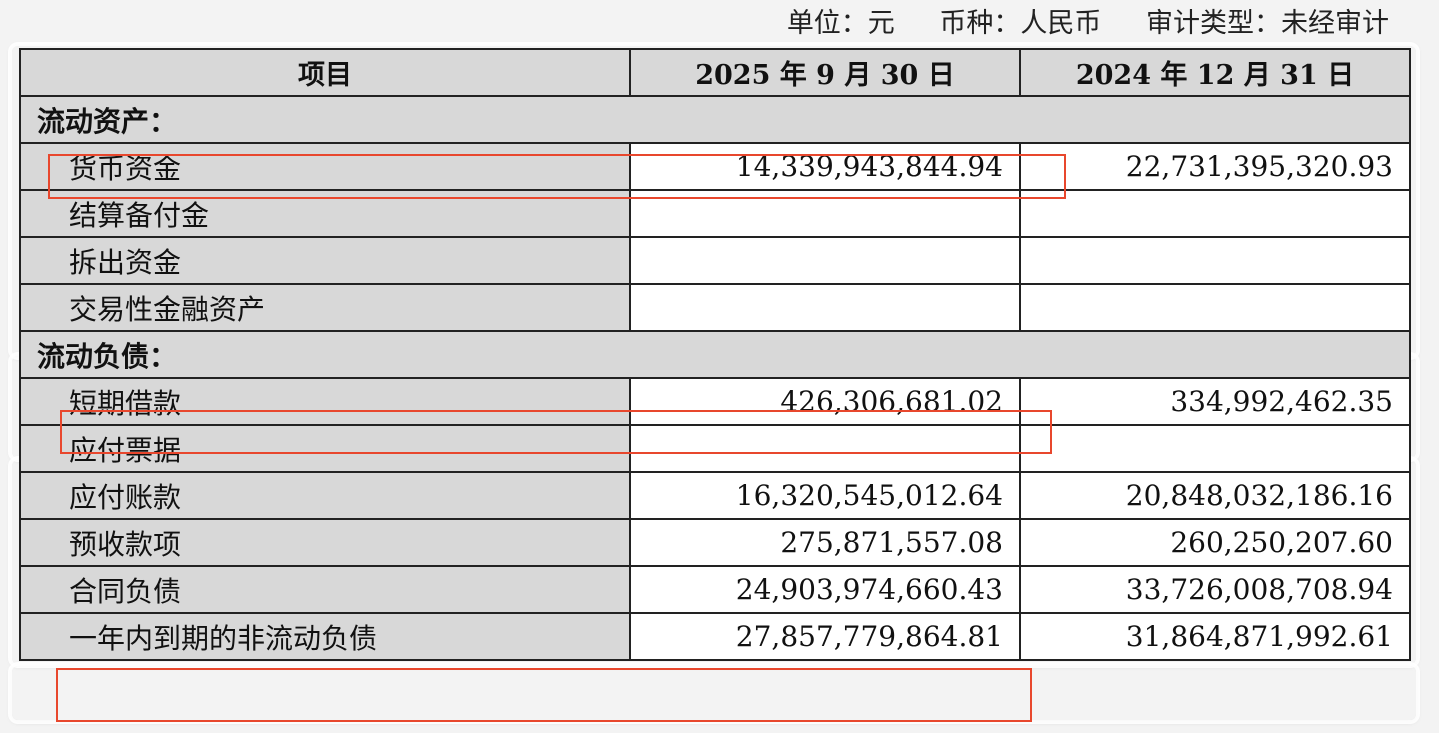 The width and height of the screenshot is (1439, 733). What do you see at coordinates (1215, 72) in the screenshot?
I see `col-header-2024-12-31: 2024 年 12 月 31 日` at bounding box center [1215, 72].